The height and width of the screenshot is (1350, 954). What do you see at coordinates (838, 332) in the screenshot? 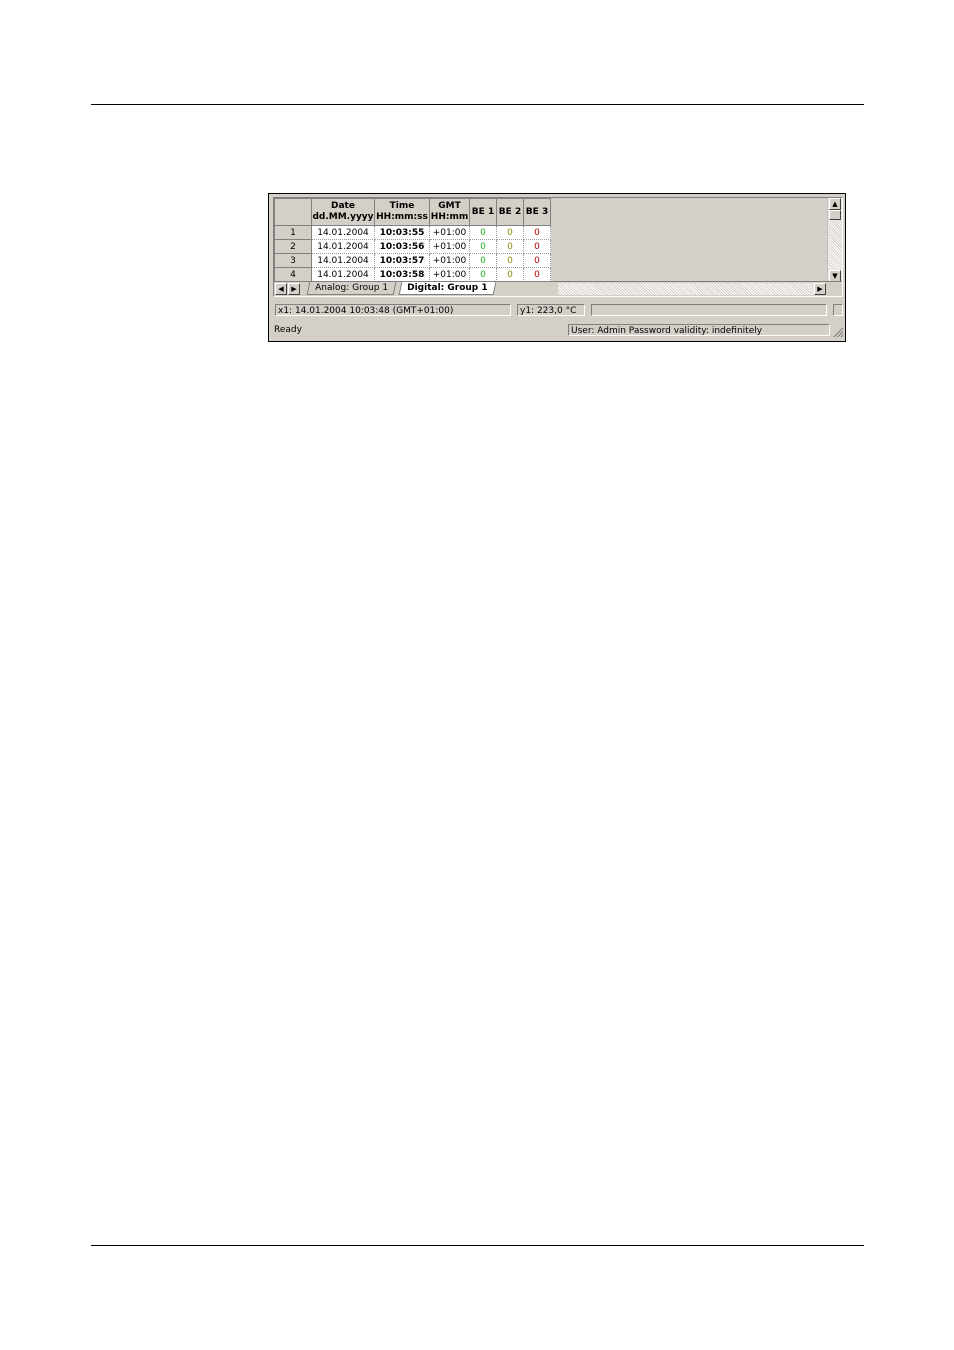
I see `resize-grip-icon` at bounding box center [838, 332].